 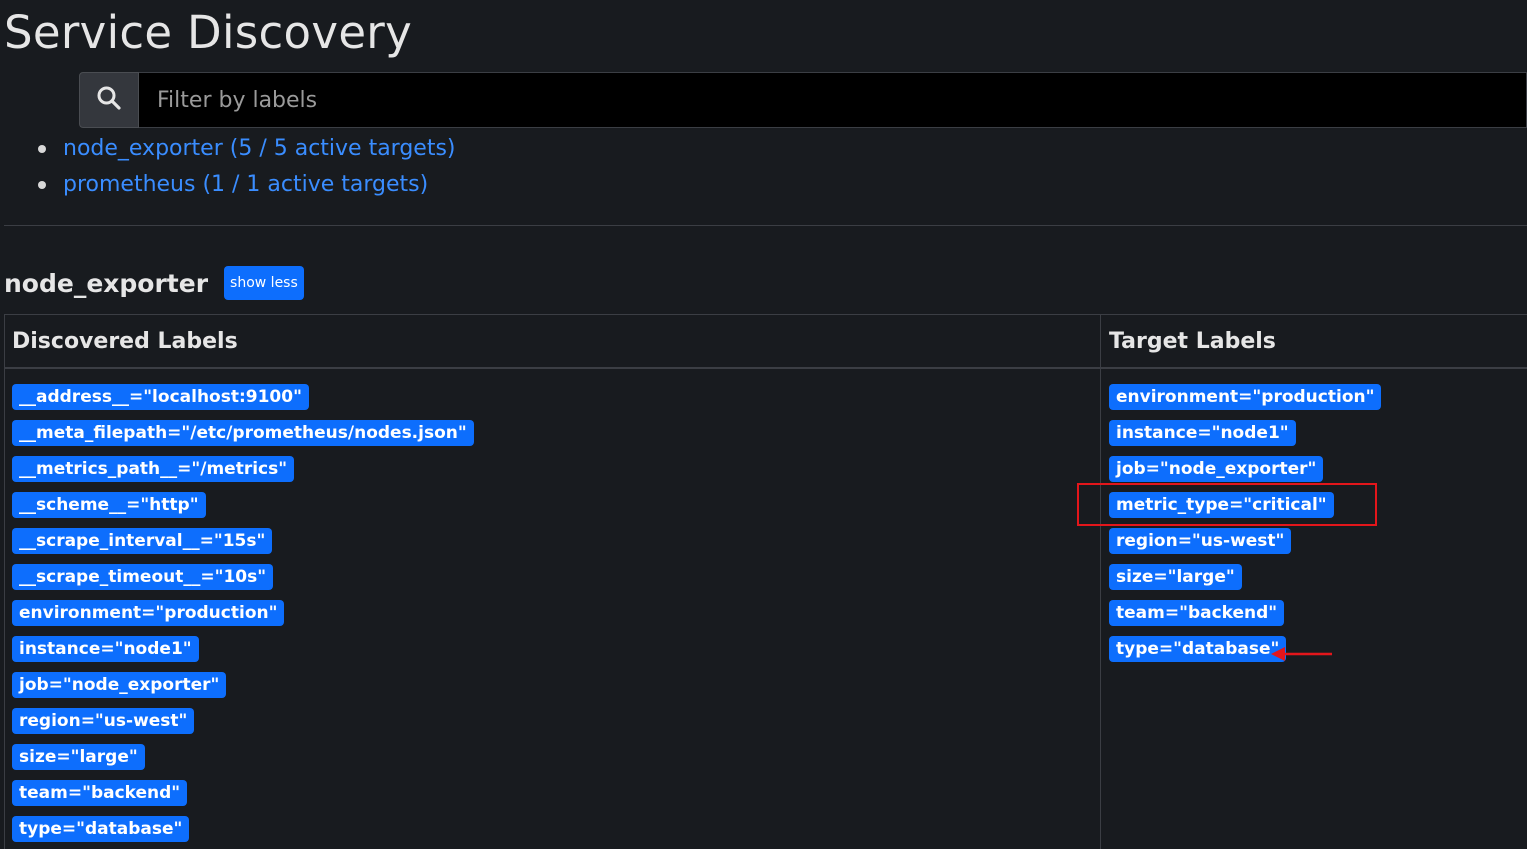 What do you see at coordinates (1100, 582) in the screenshot?
I see `column-divider` at bounding box center [1100, 582].